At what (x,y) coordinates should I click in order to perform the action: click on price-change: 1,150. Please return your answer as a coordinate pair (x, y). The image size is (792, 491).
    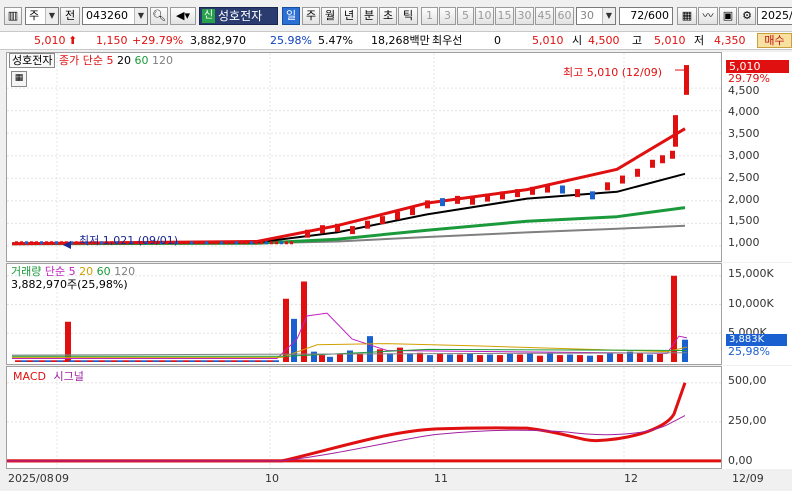
    Looking at the image, I should click on (112, 40).